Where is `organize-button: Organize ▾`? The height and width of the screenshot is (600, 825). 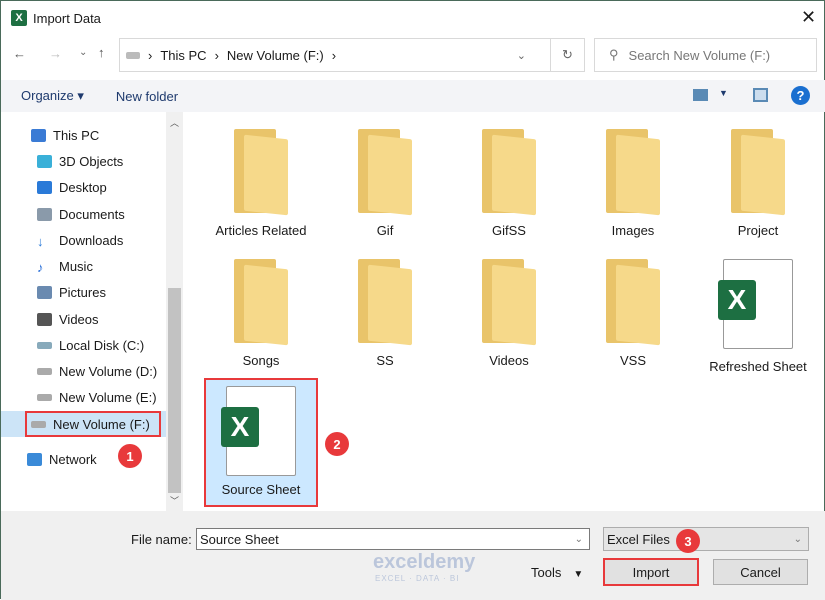
organize-button: Organize ▾ is located at coordinates (52, 96).